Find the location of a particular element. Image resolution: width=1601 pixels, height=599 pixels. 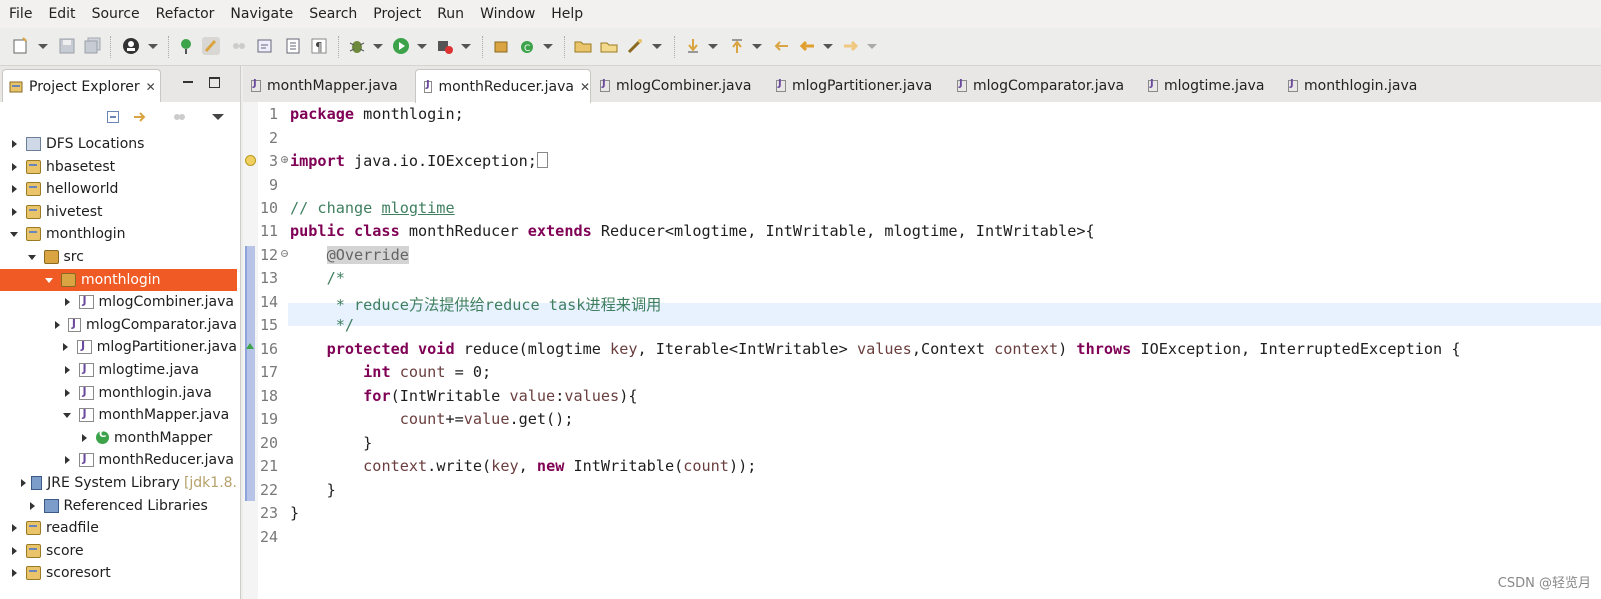

menu-help: Help is located at coordinates (567, 14).